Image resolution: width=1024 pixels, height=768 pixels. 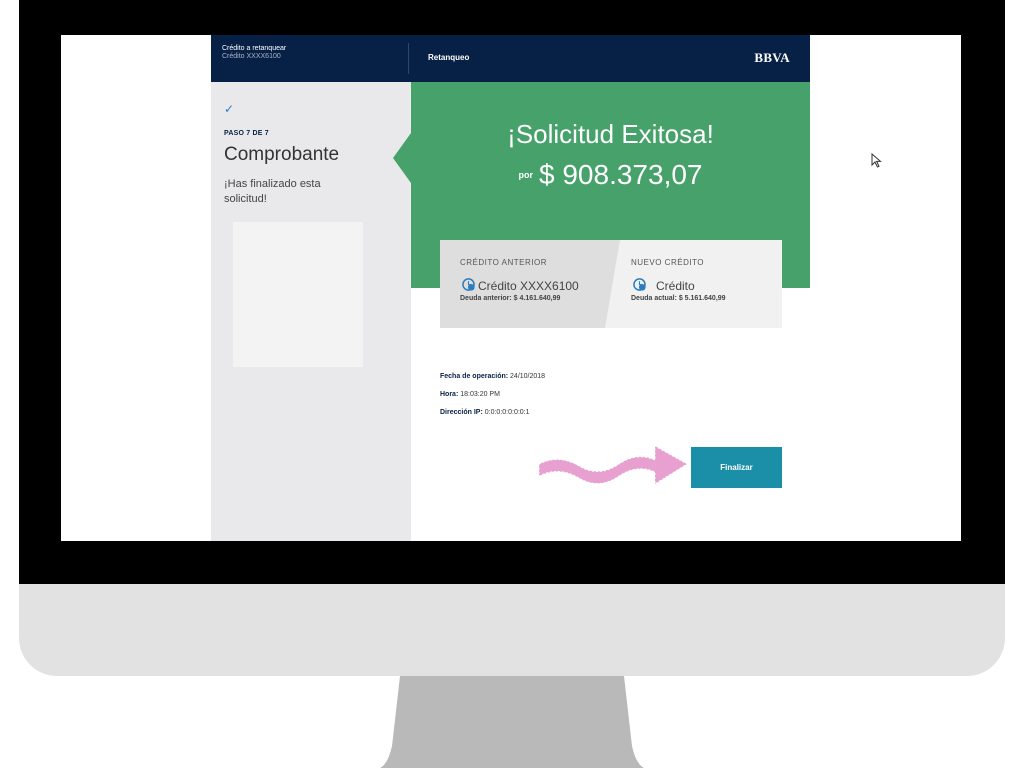 What do you see at coordinates (876, 160) in the screenshot?
I see `mouse-cursor-icon` at bounding box center [876, 160].